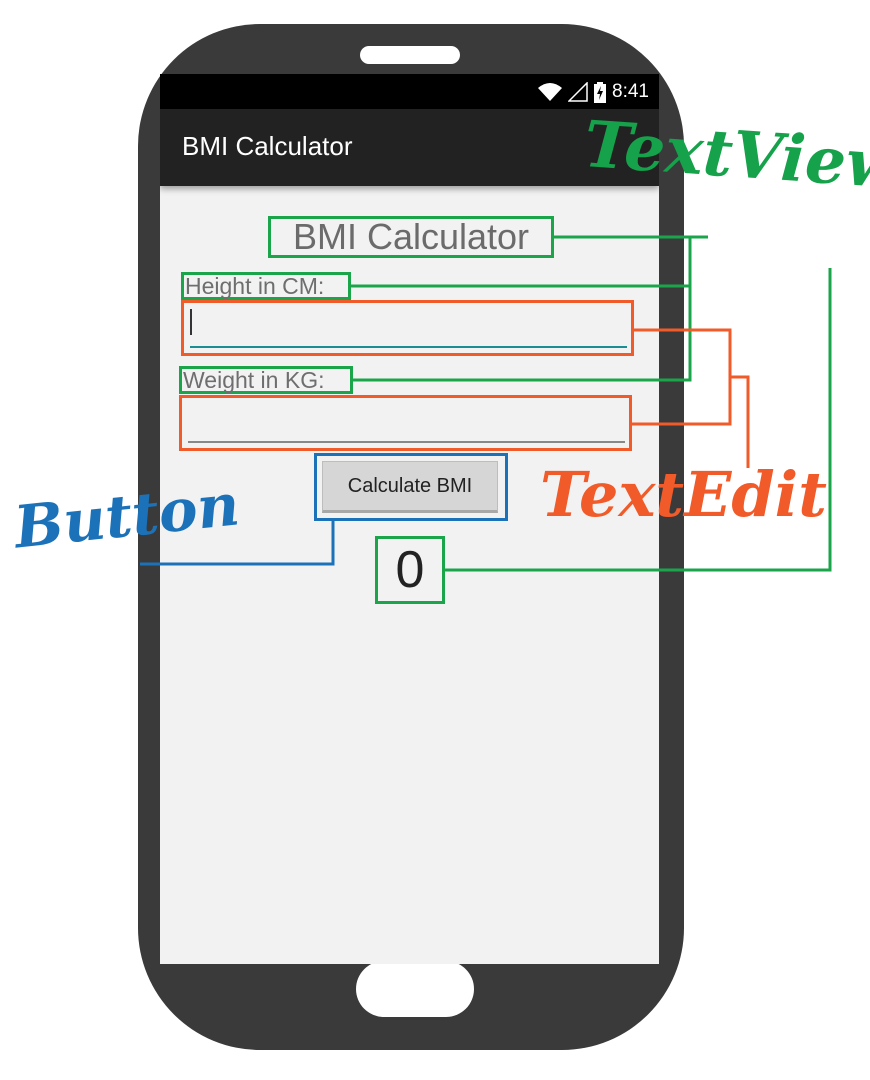 Image resolution: width=870 pixels, height=1080 pixels. I want to click on height-input, so click(407, 328).